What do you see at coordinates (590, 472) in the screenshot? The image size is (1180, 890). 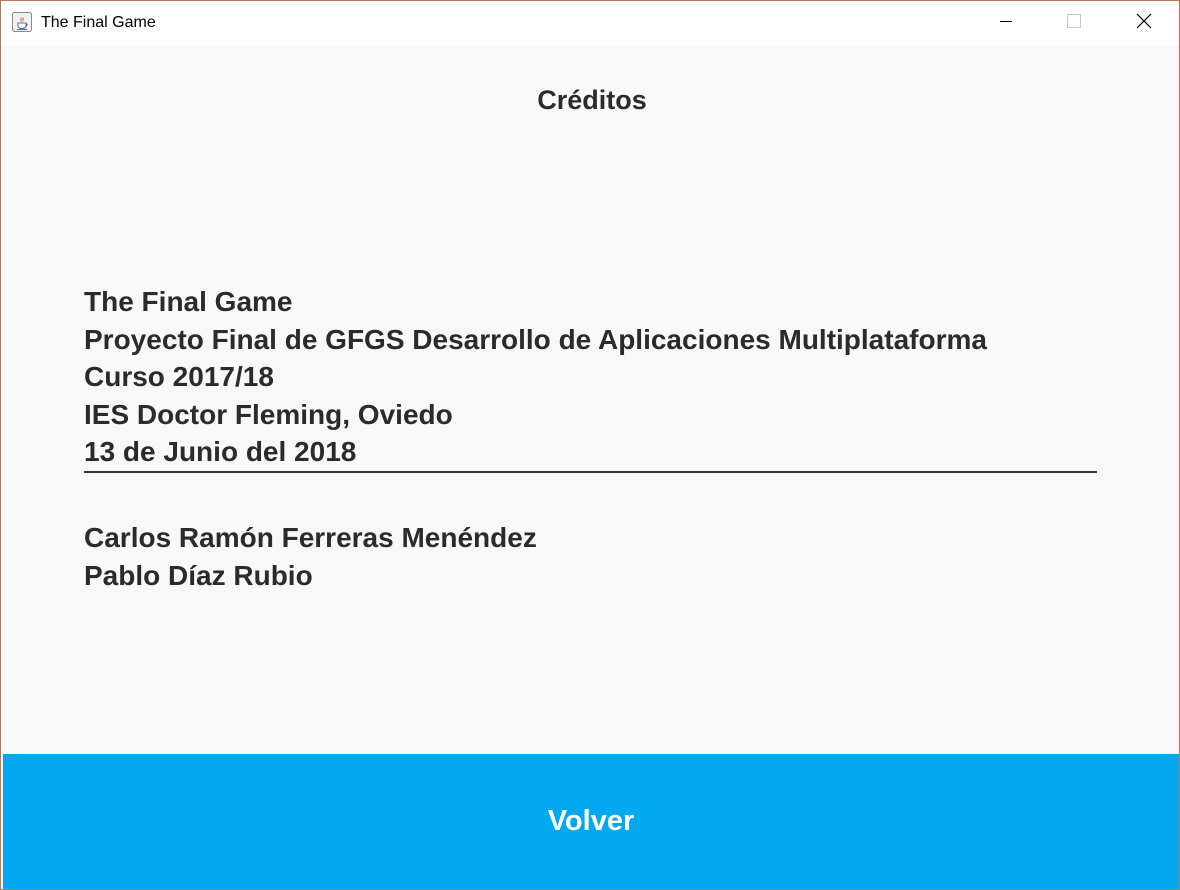 I see `separator-line` at bounding box center [590, 472].